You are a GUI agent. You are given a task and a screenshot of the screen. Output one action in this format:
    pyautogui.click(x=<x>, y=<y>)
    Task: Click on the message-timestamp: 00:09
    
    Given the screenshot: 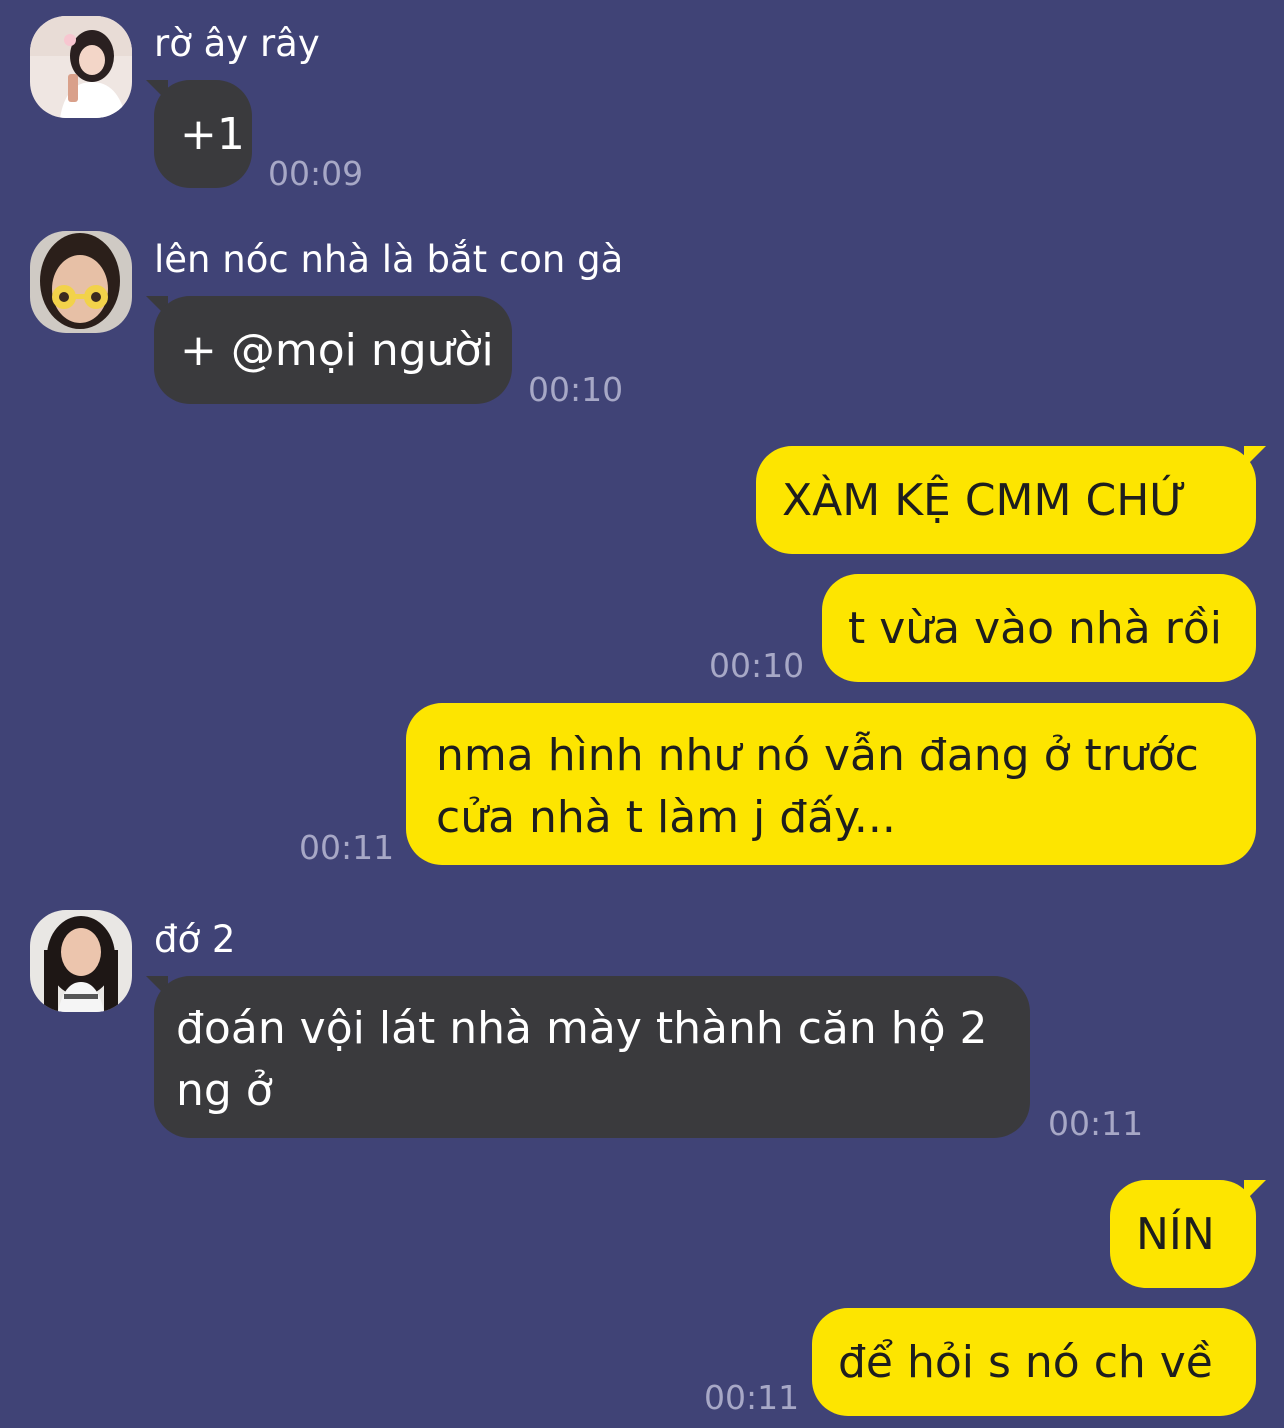 What is the action you would take?
    pyautogui.click(x=316, y=173)
    